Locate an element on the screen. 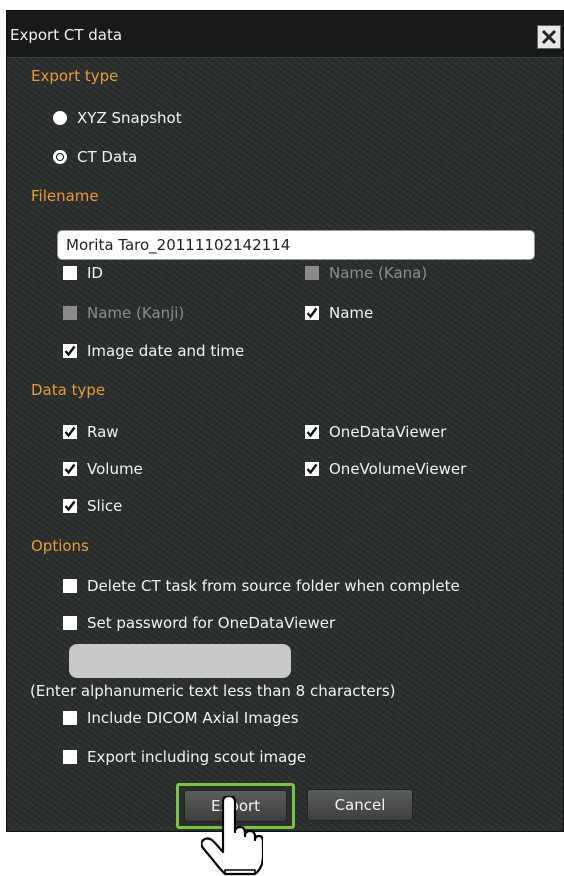  checkbox-name-kanji: Name (Kanji) is located at coordinates (123, 313).